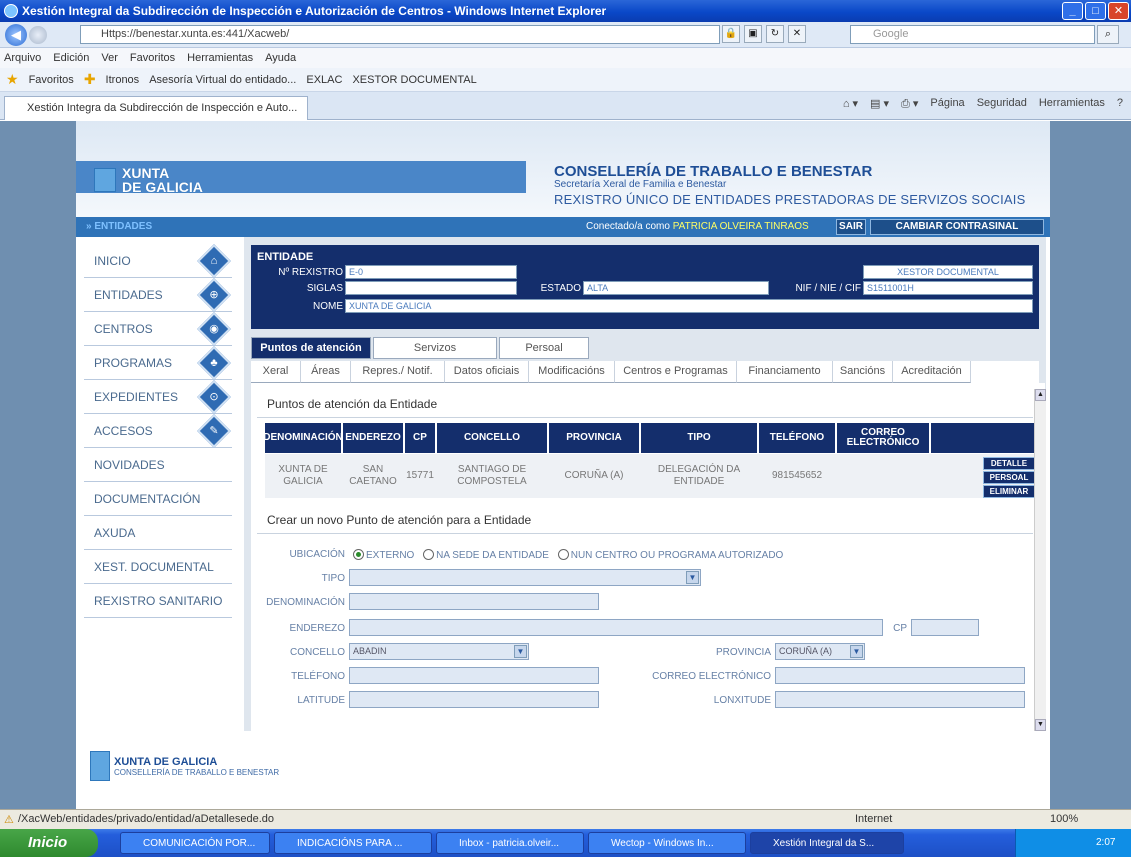 Image resolution: width=1131 pixels, height=857 pixels. What do you see at coordinates (731, 34) in the screenshot?
I see `lock-icon: 🔒` at bounding box center [731, 34].